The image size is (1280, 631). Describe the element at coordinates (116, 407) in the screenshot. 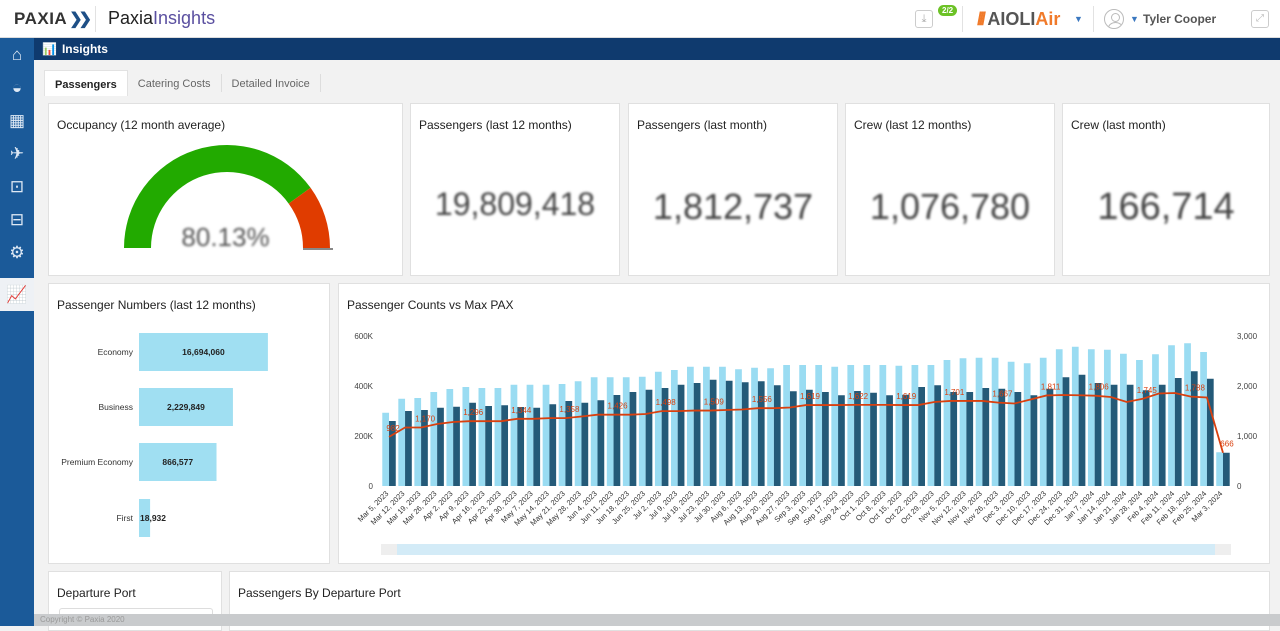

I see `category-label: Business` at that location.